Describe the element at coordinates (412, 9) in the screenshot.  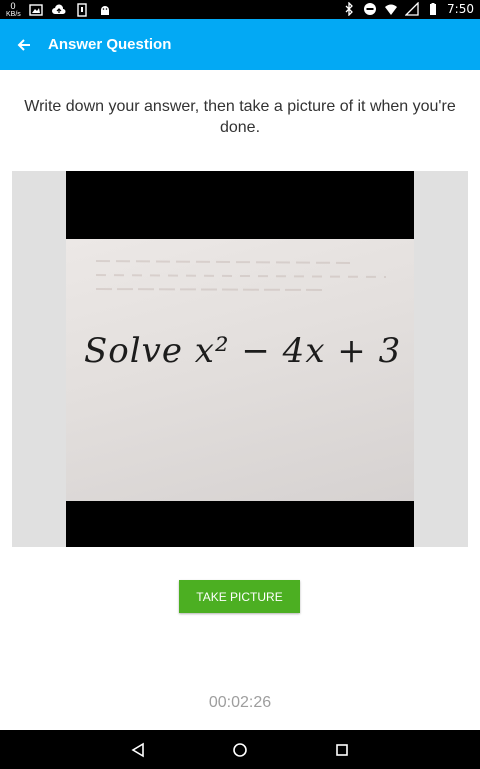
I see `signal-icon` at that location.